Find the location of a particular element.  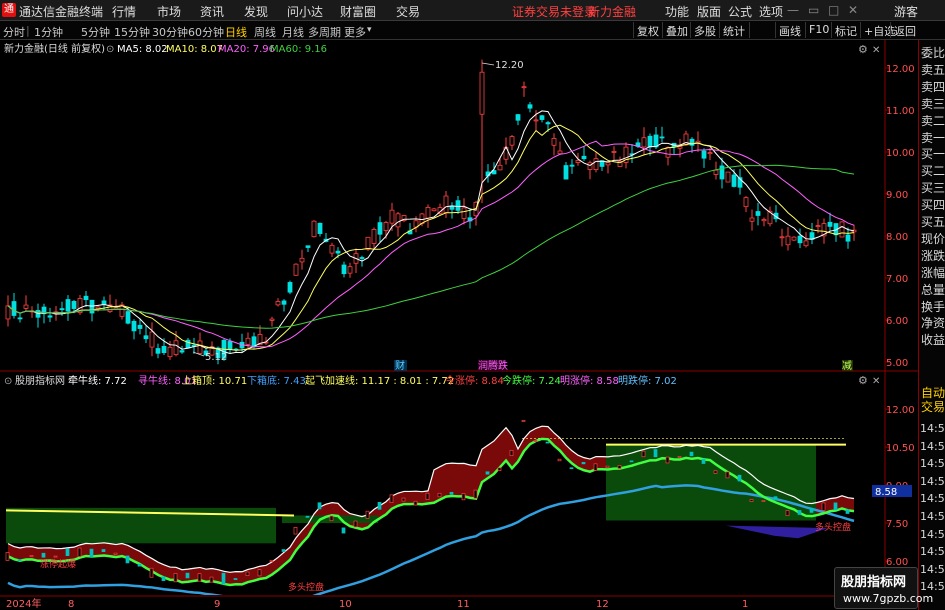

sidebar-item-8: 买三 is located at coordinates (933, 188).